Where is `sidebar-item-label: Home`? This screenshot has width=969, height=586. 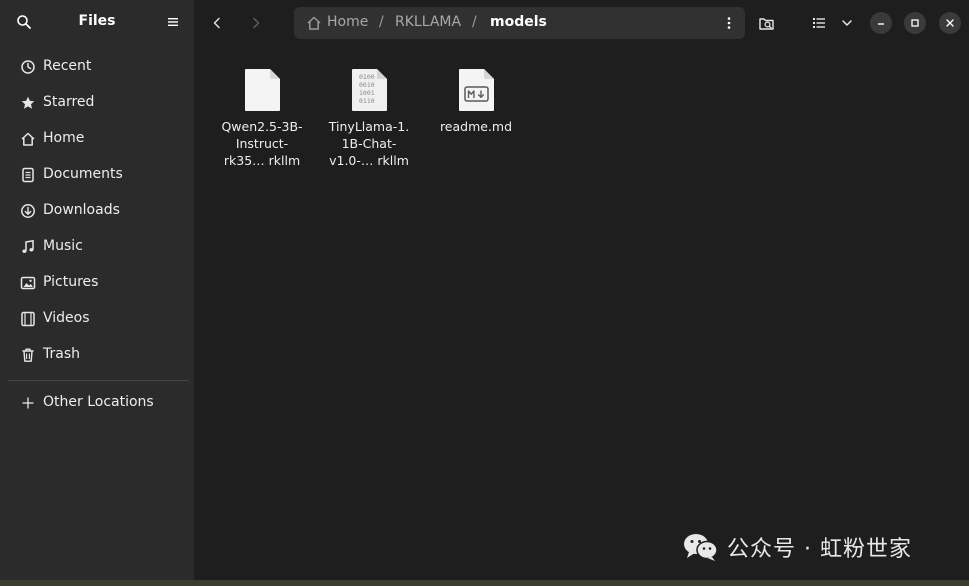
sidebar-item-label: Home is located at coordinates (64, 138).